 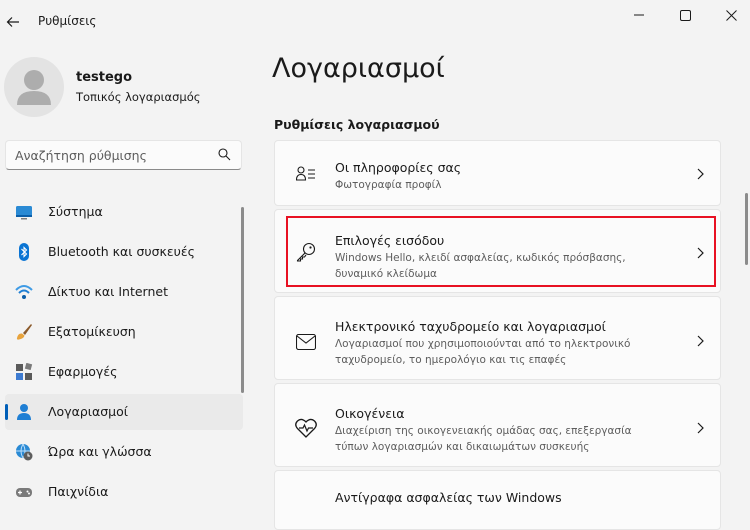 I want to click on minimize-button, so click(x=639, y=15).